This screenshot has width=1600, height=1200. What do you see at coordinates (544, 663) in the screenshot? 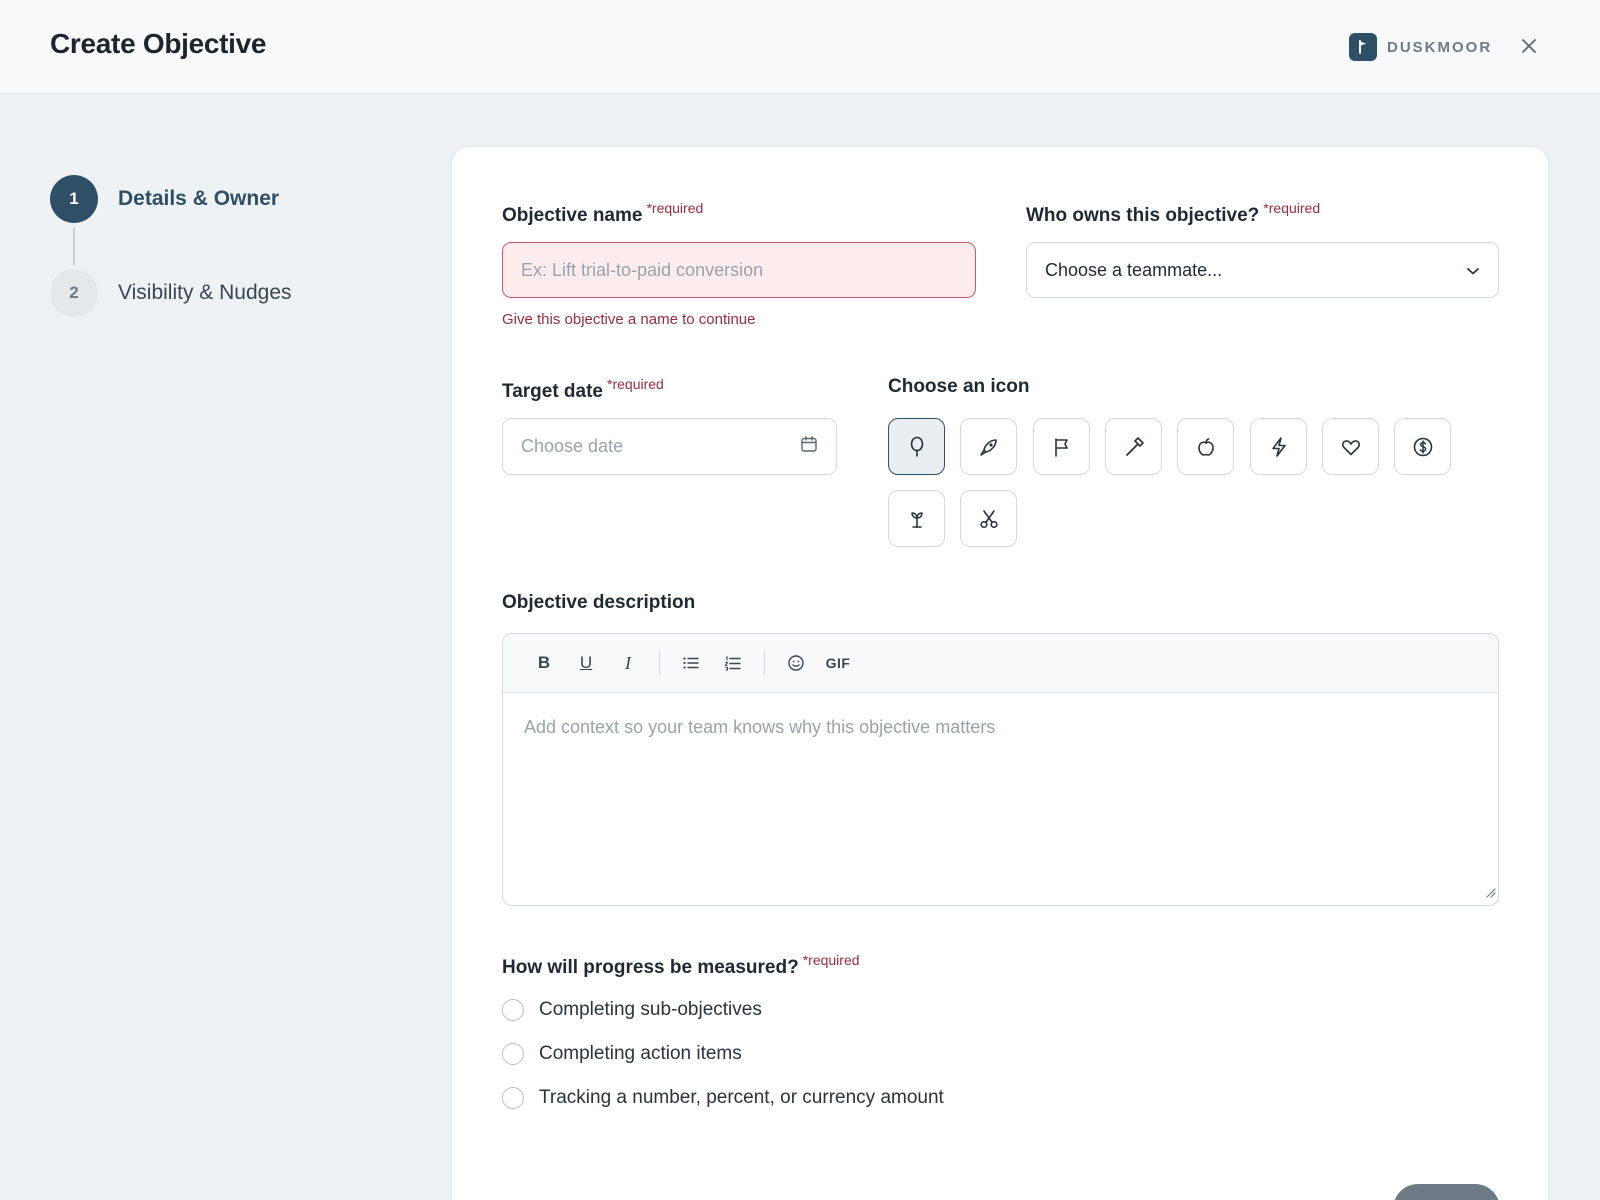
I see `bold-button: B` at bounding box center [544, 663].